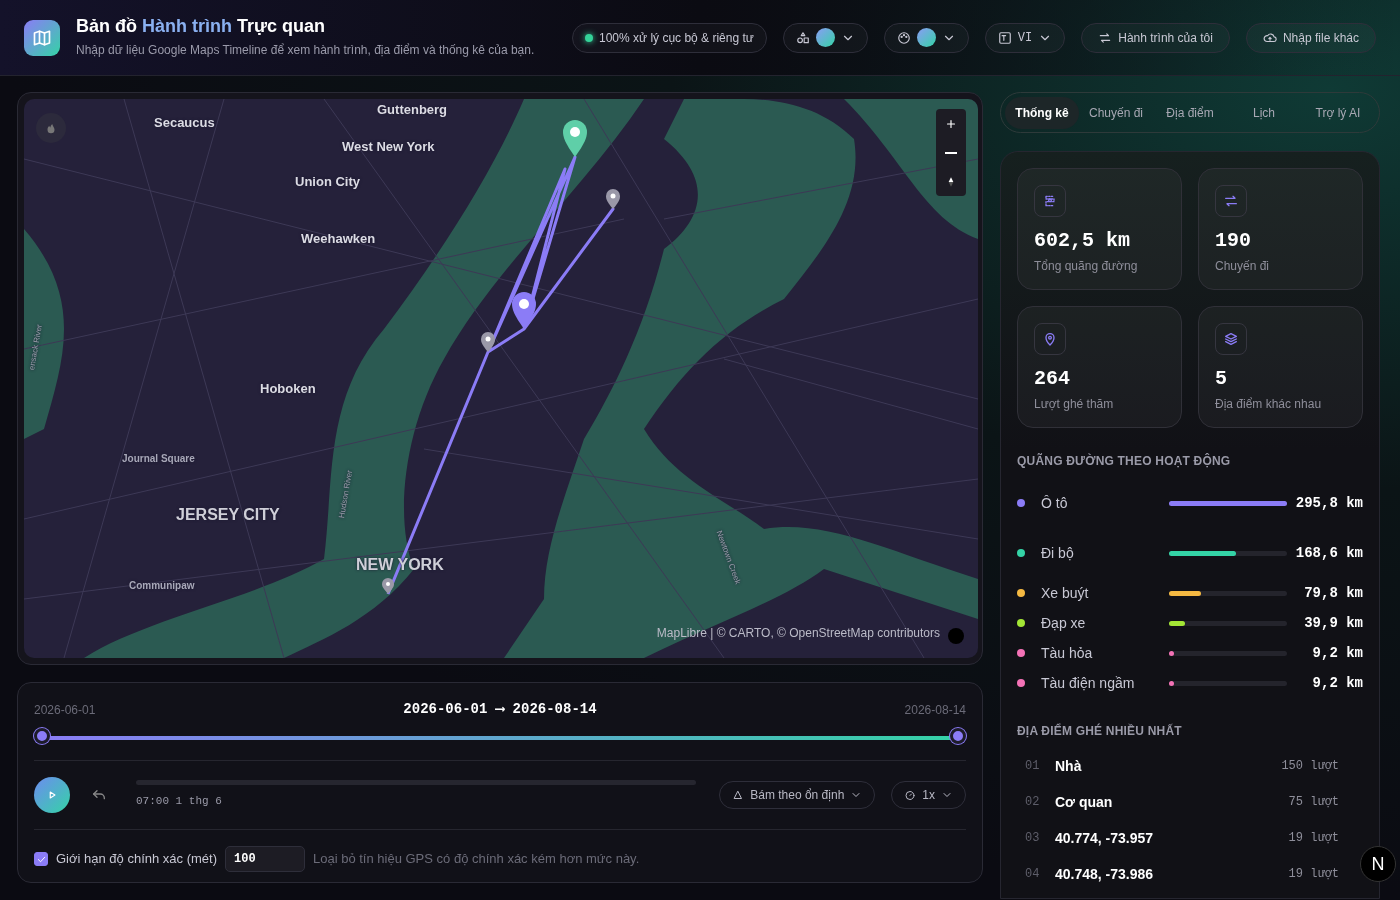 The image size is (1400, 900). I want to click on section-heading: QUÃNG ĐƯỜNG THEO HOẠT ĐỘNG, so click(1124, 461).